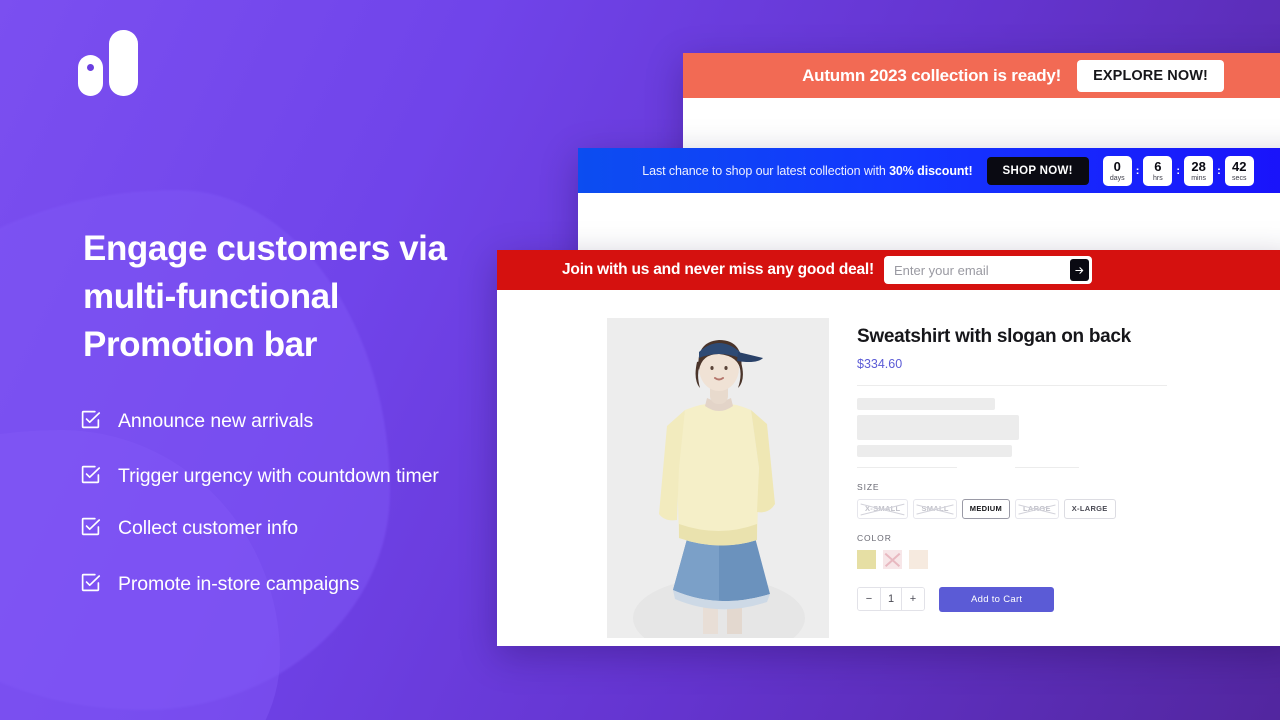 This screenshot has height=720, width=1280. Describe the element at coordinates (994, 336) in the screenshot. I see `product-title: Sweatshirt with slogan on back` at that location.